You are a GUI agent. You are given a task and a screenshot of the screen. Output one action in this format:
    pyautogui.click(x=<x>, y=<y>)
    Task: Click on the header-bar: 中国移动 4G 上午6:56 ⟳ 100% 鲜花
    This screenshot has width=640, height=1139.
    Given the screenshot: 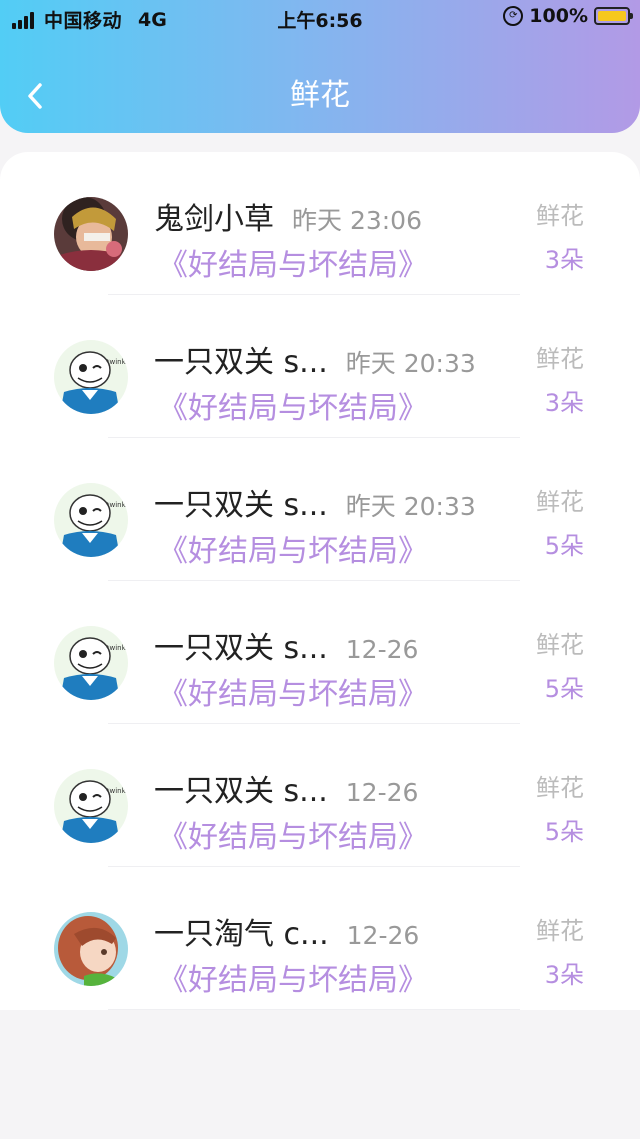 What is the action you would take?
    pyautogui.click(x=320, y=66)
    